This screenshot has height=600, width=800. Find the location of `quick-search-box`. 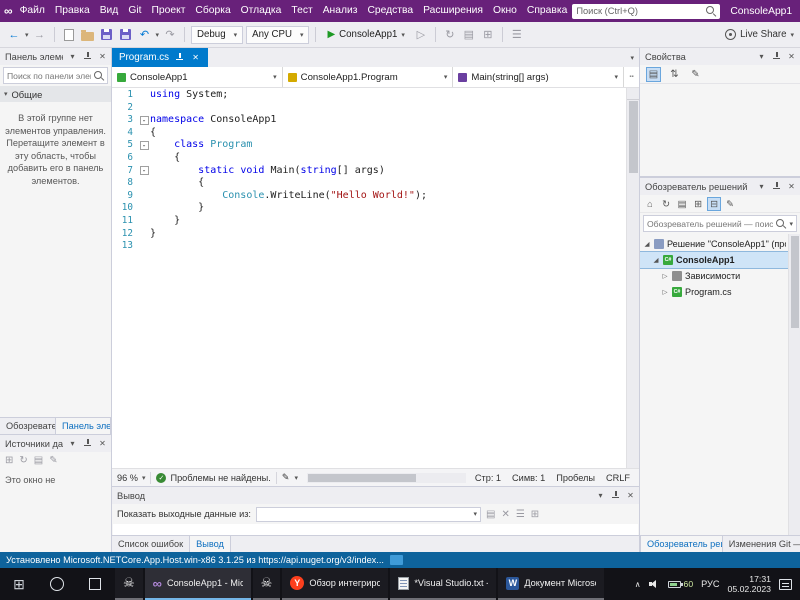

quick-search-box is located at coordinates (646, 11).